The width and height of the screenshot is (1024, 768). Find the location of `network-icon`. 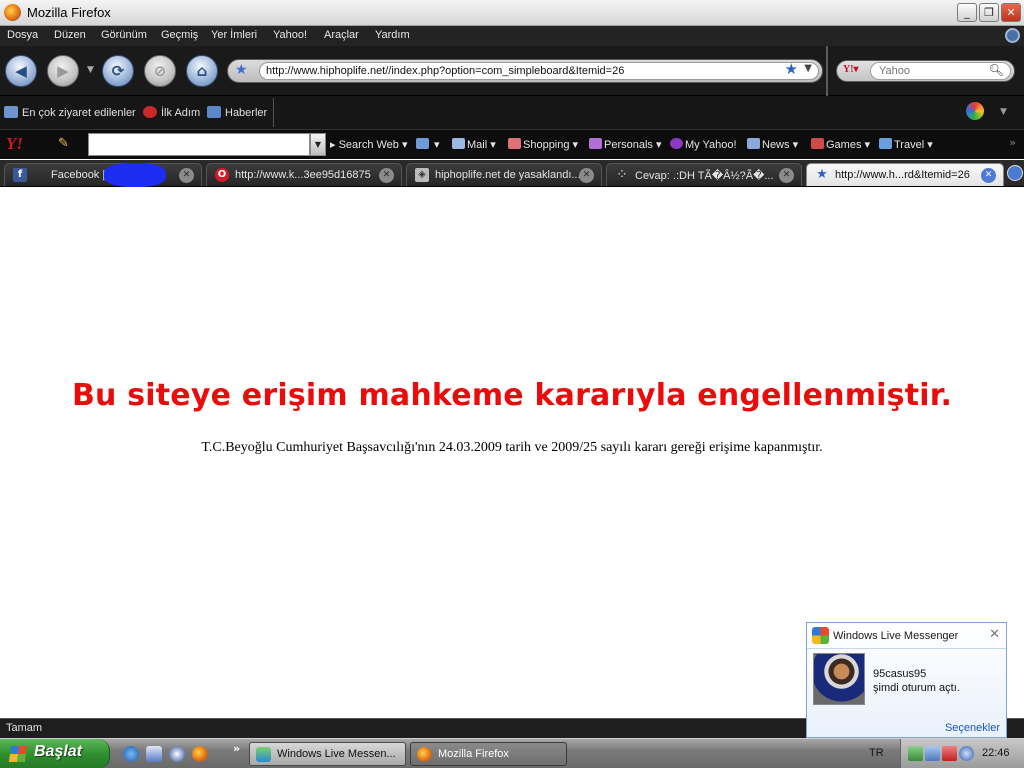

network-icon is located at coordinates (915, 753).